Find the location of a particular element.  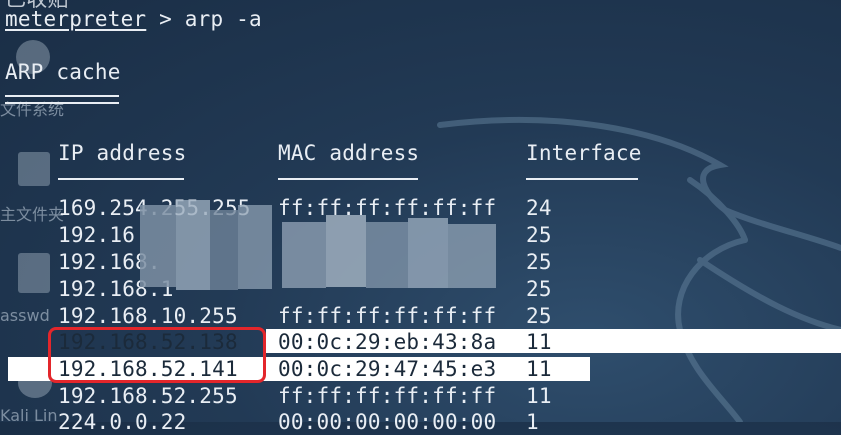

row-mac: 00:0c:29:eb:43:8a is located at coordinates (387, 342).